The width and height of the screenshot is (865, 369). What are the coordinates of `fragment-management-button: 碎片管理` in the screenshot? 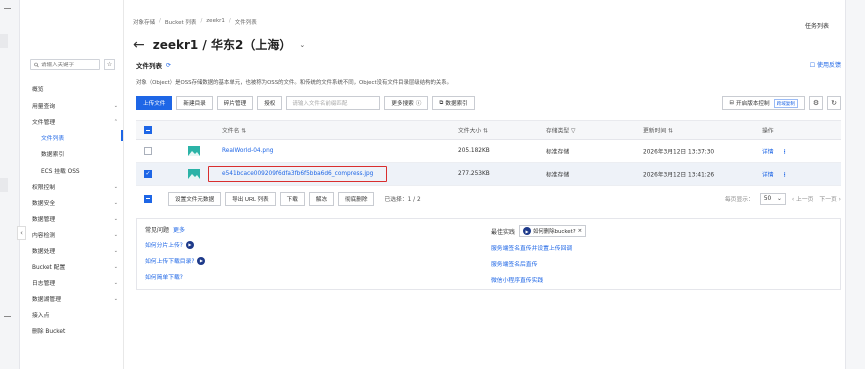 It's located at (235, 103).